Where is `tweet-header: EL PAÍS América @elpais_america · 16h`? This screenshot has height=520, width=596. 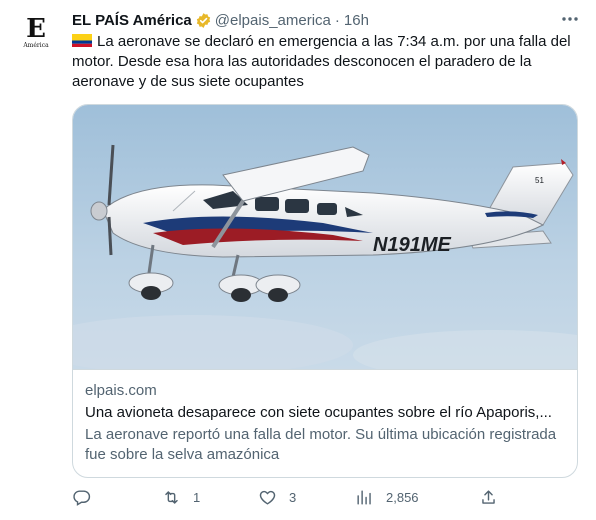 tweet-header: EL PAÍS América @elpais_america · 16h is located at coordinates (220, 20).